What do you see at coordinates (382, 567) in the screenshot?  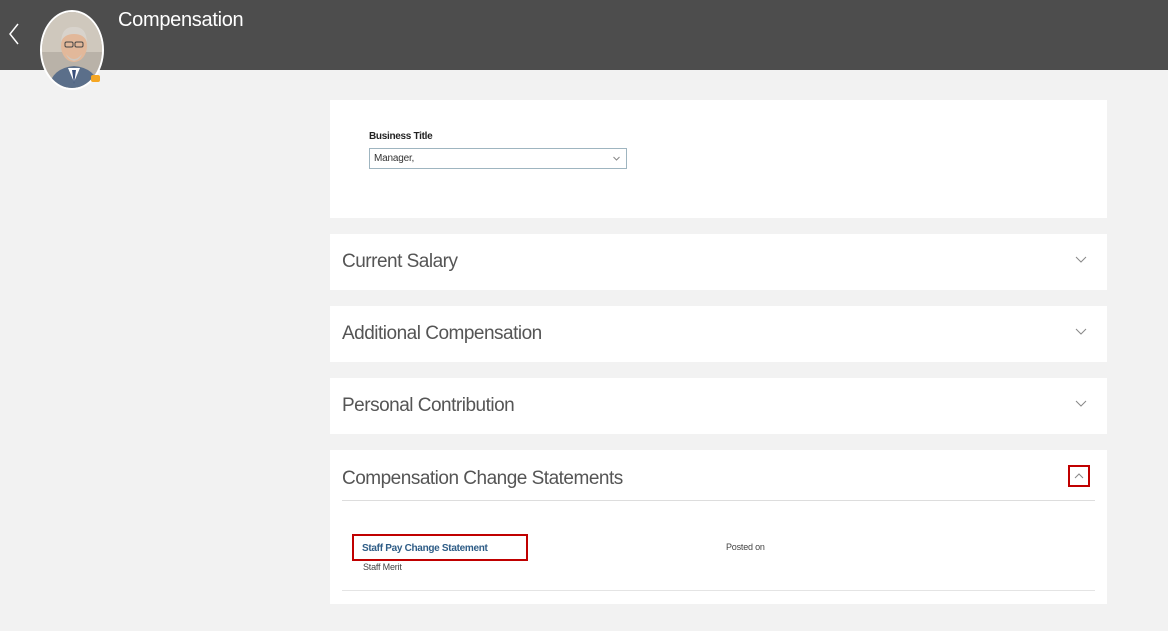 I see `statement-type: Staff Merit` at bounding box center [382, 567].